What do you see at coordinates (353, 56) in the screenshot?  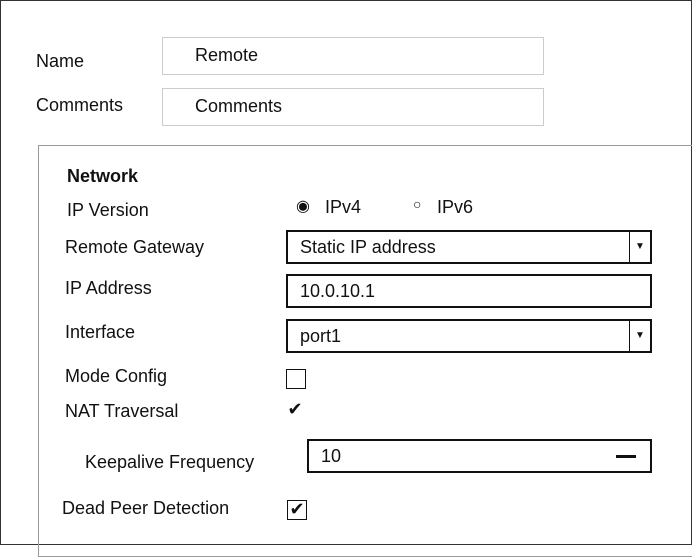 I see `name-input: Remote` at bounding box center [353, 56].